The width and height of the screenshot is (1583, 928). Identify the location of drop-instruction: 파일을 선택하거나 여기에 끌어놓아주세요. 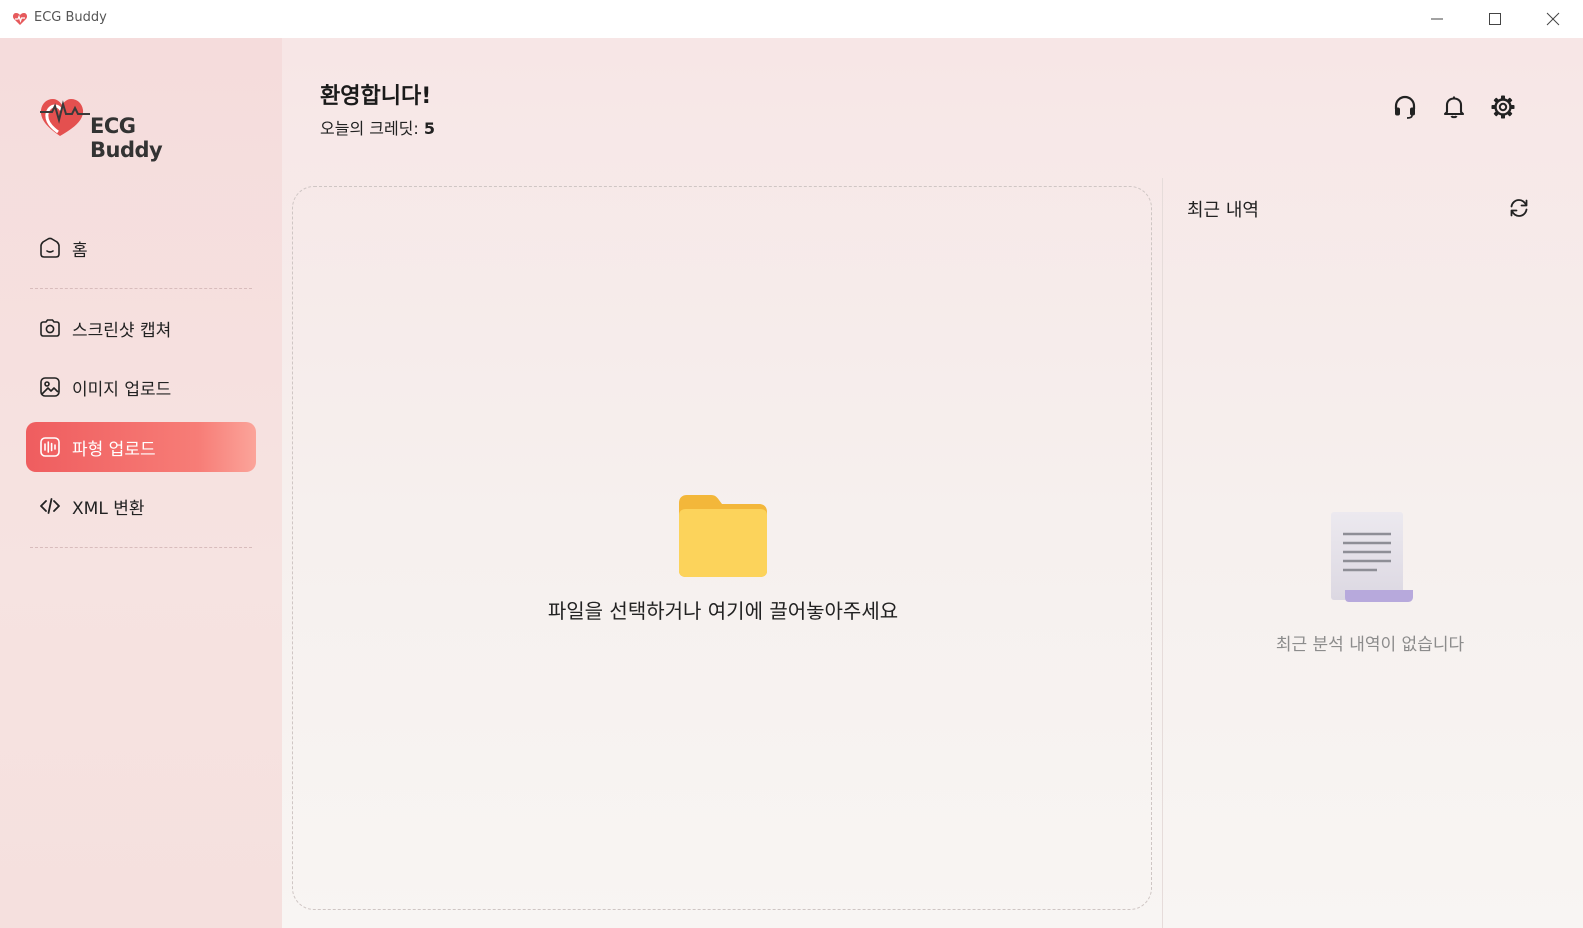
(723, 611).